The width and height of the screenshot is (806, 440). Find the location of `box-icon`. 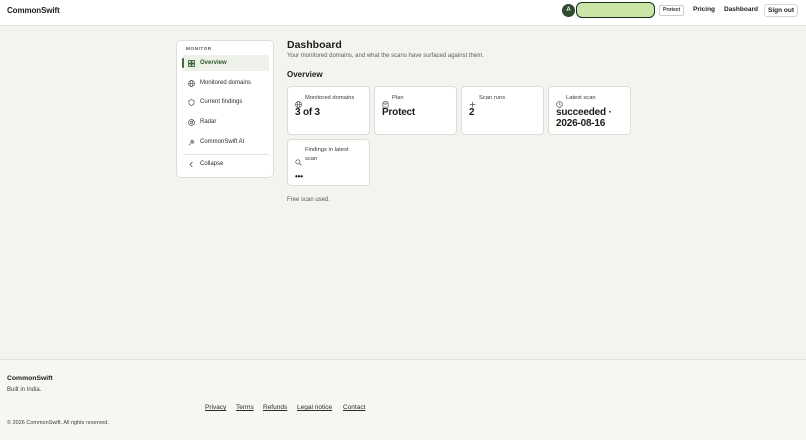

box-icon is located at coordinates (385, 101).